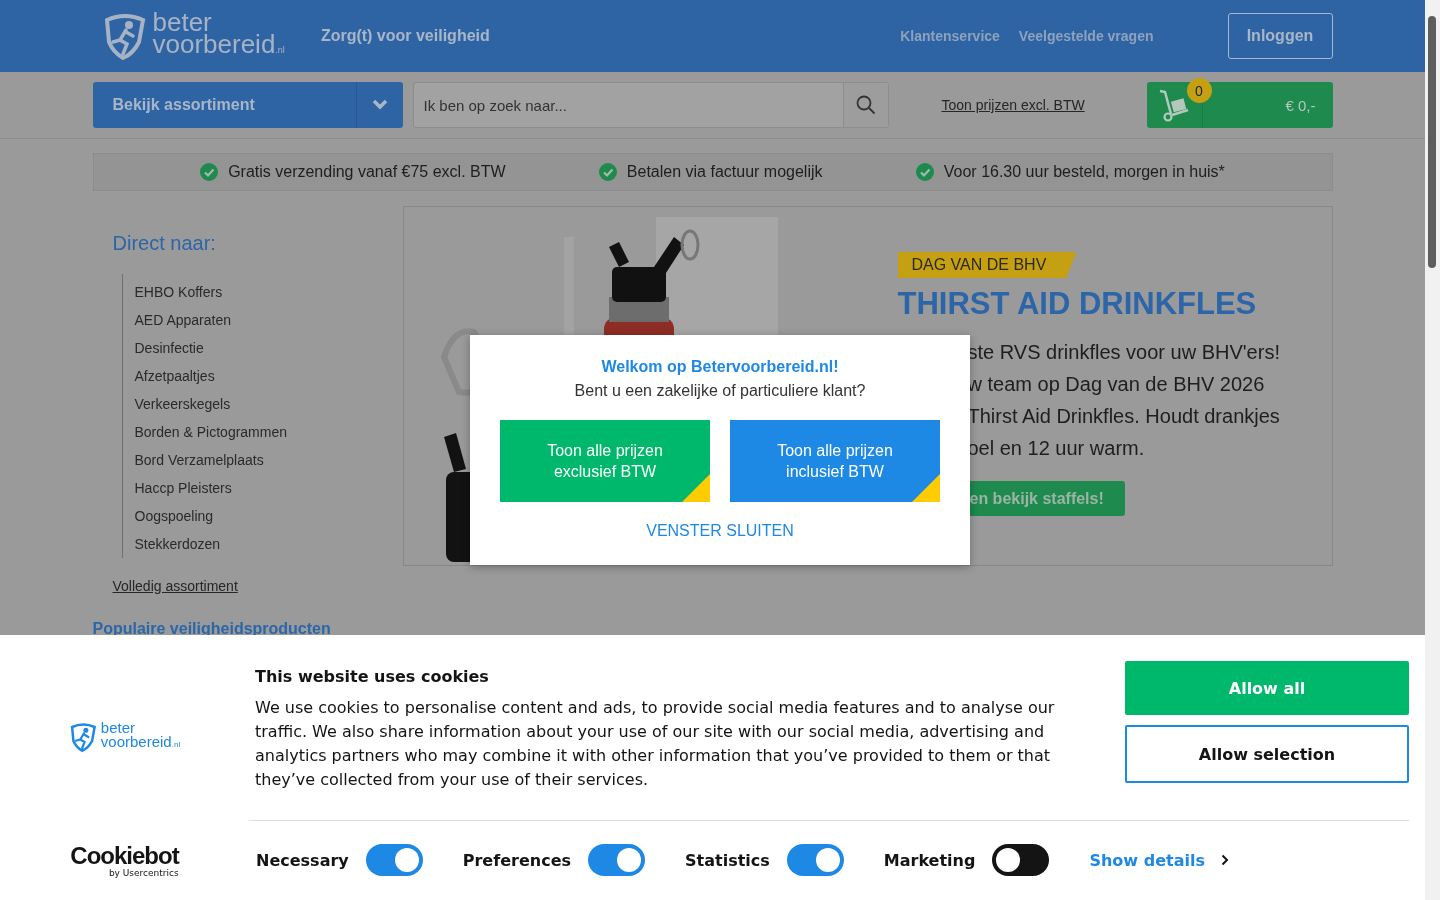 This screenshot has width=1440, height=900. Describe the element at coordinates (720, 367) in the screenshot. I see `modal-title: Welkom op Betervoorbereid.nl!` at that location.